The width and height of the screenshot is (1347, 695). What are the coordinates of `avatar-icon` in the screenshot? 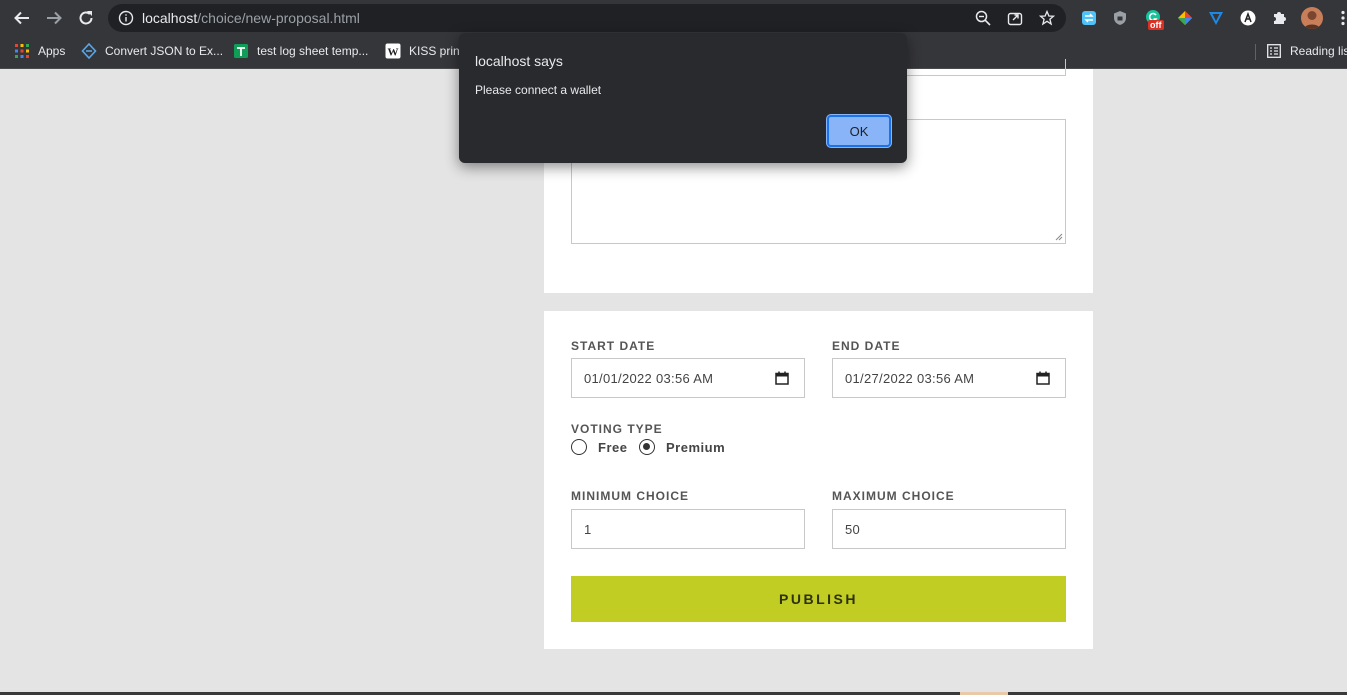 It's located at (1312, 20).